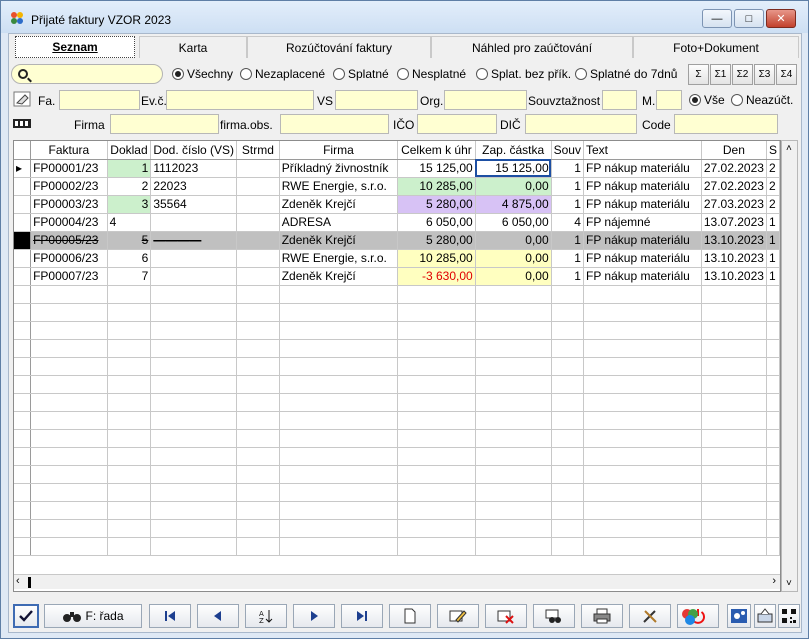 The image size is (809, 639). What do you see at coordinates (734, 150) in the screenshot?
I see `col-den: Den` at bounding box center [734, 150].